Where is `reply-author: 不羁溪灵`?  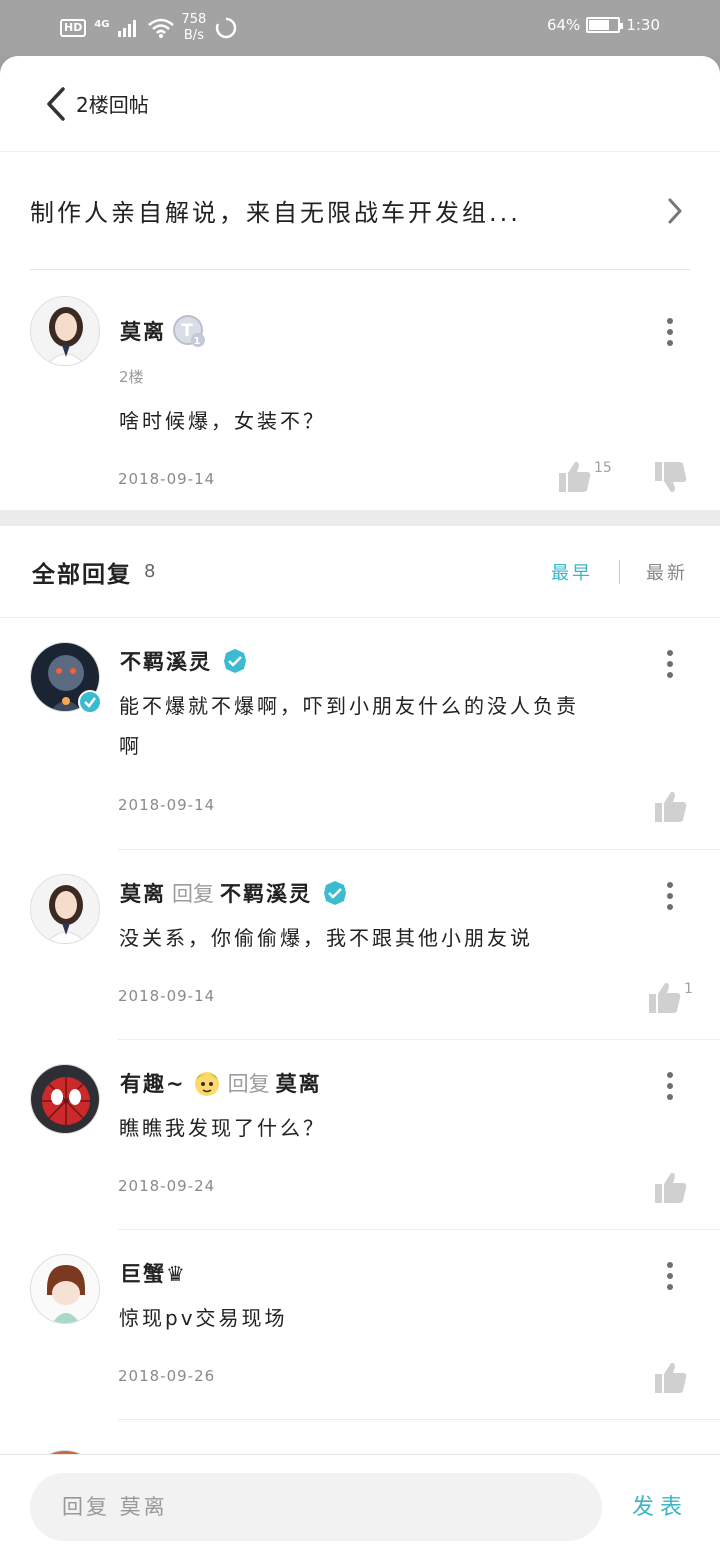 reply-author: 不羁溪灵 is located at coordinates (184, 661).